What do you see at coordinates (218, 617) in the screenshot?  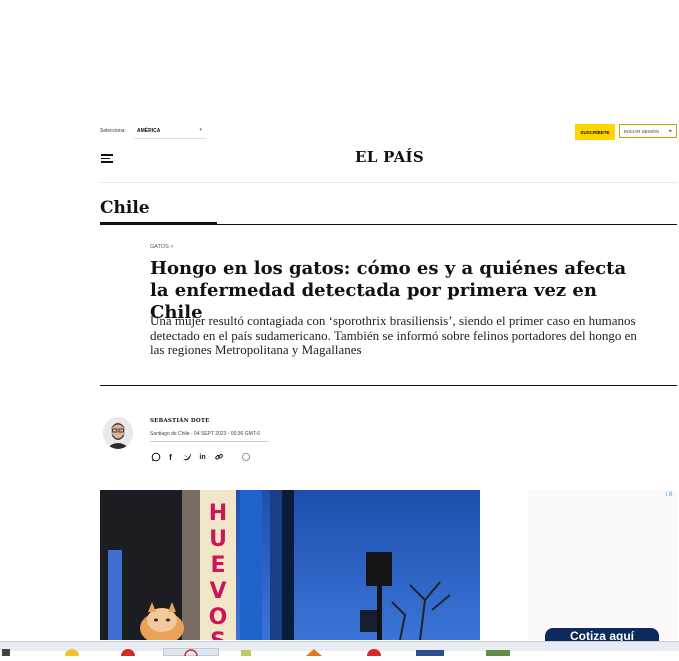 I see `sign-letter: O` at bounding box center [218, 617].